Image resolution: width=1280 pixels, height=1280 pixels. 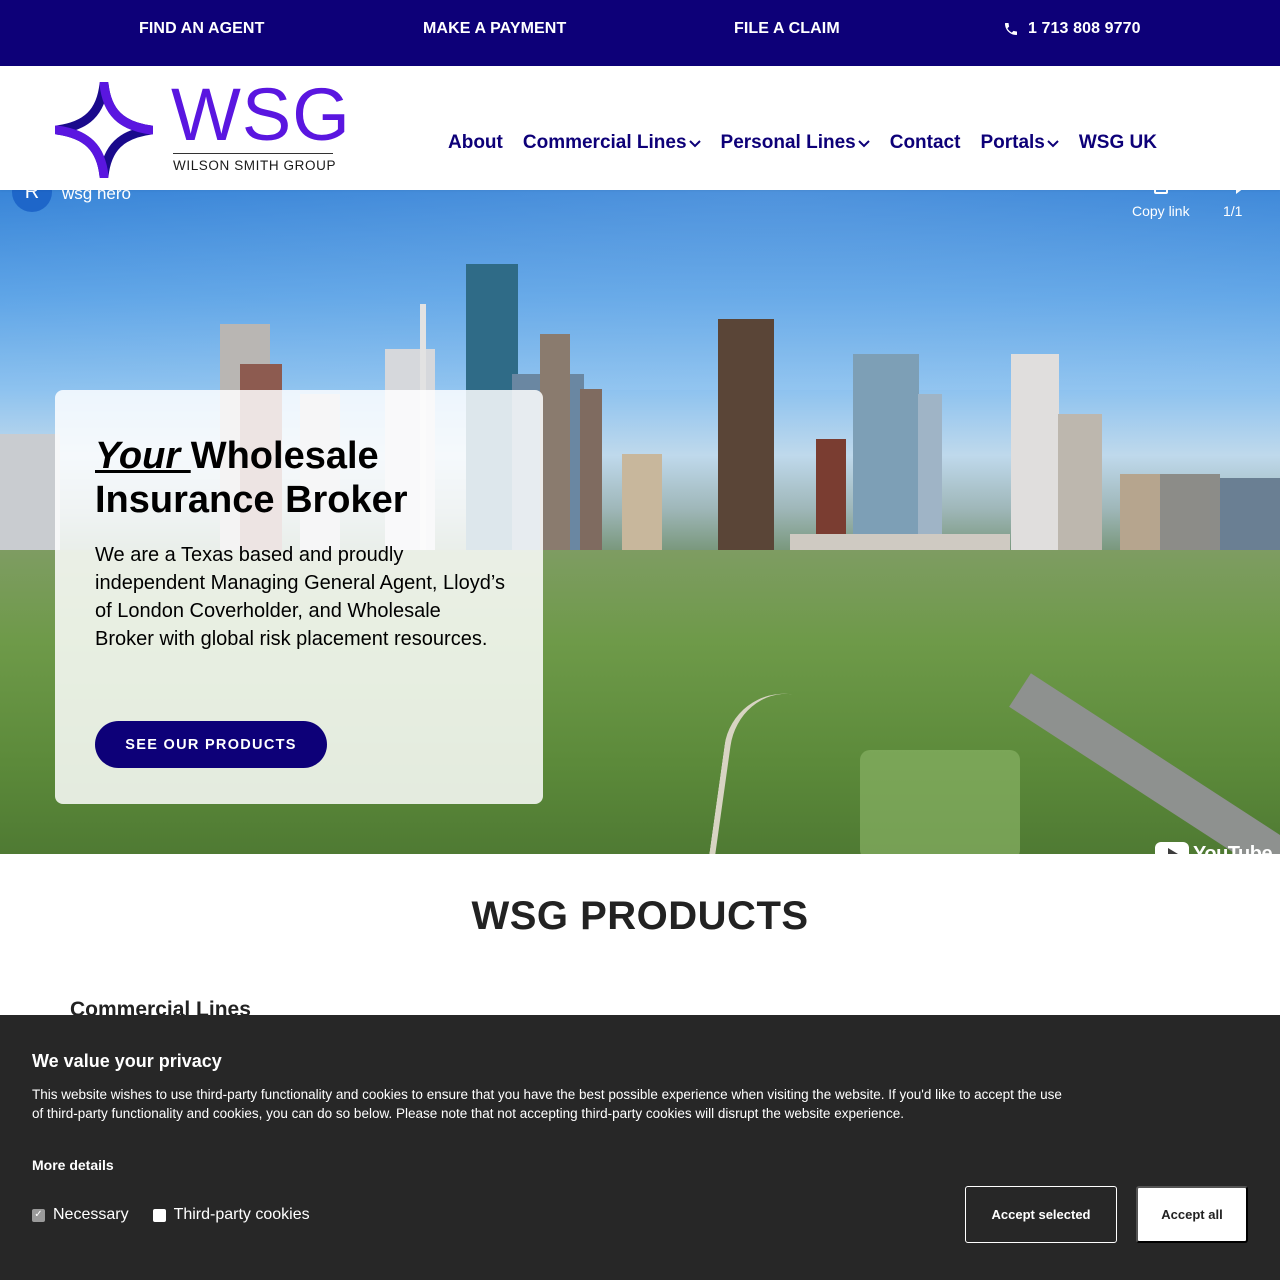 What do you see at coordinates (255, 165) in the screenshot?
I see `logo-subtitle: WILSON SMITH GROUP` at bounding box center [255, 165].